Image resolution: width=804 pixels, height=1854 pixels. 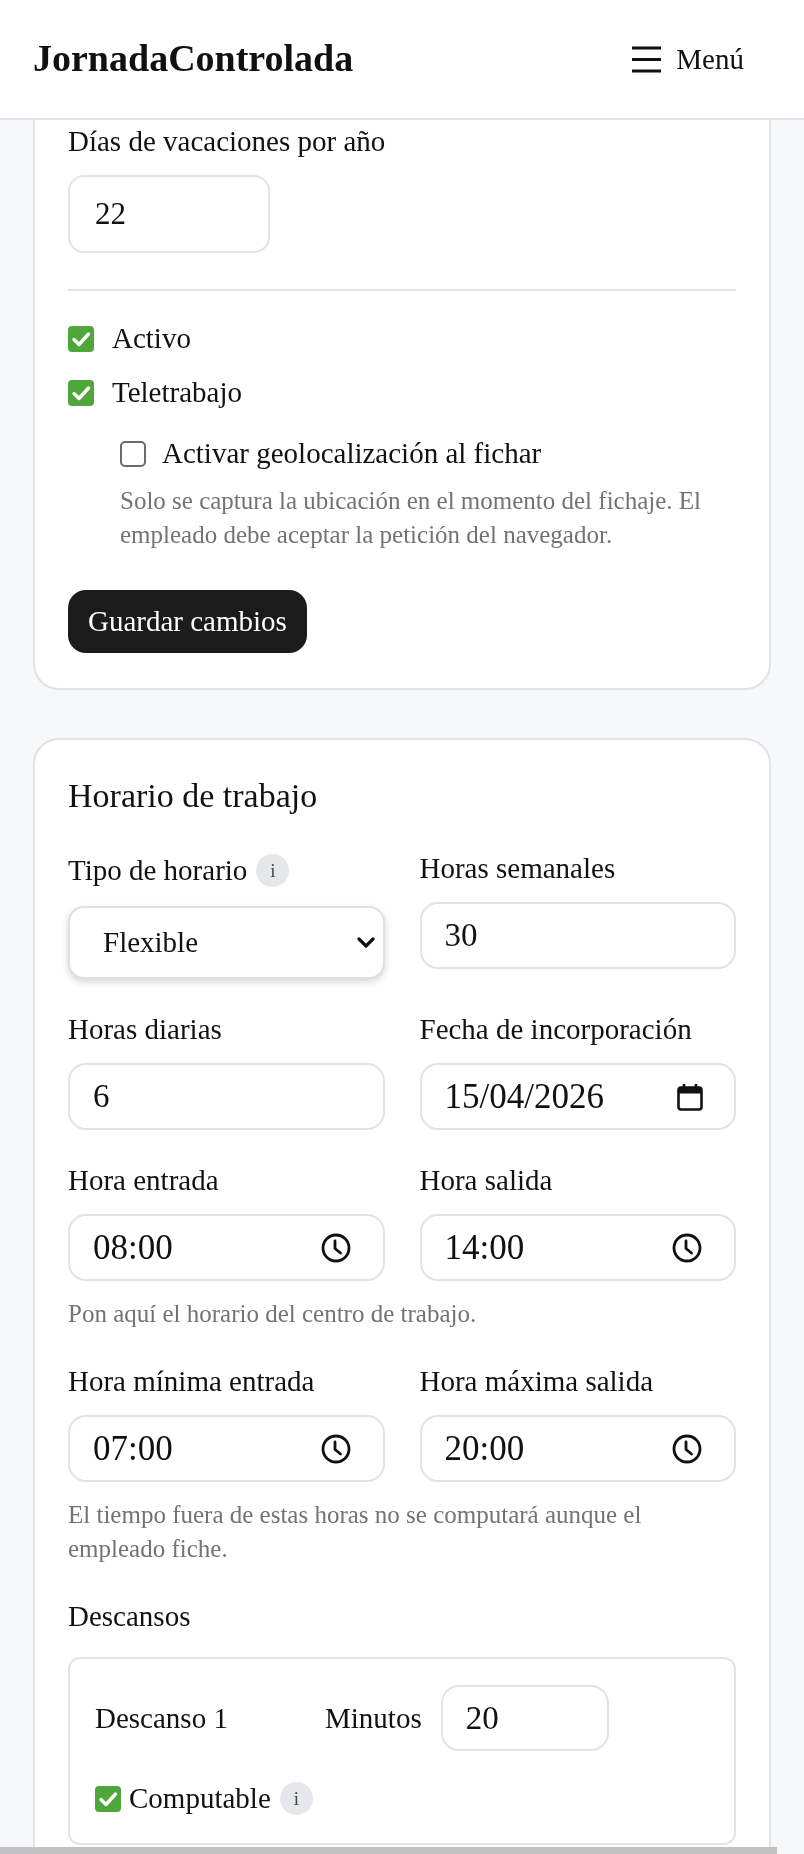 What do you see at coordinates (352, 453) in the screenshot?
I see `checkbox-label: Activar geolocalización al fichar` at bounding box center [352, 453].